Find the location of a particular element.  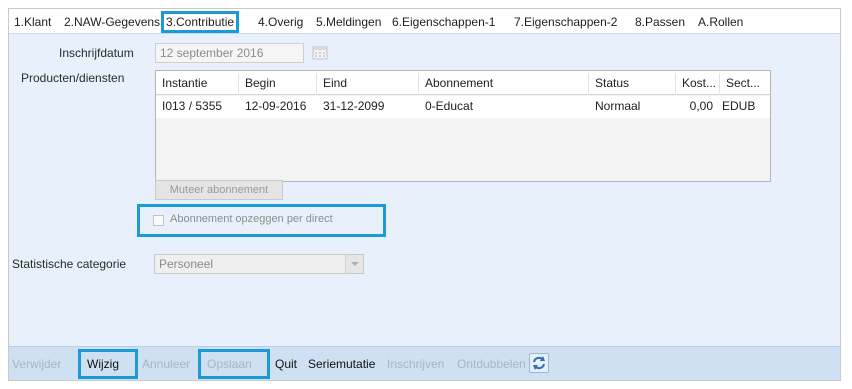

inschrijfdatum-field: 12 september 2016 is located at coordinates (229, 53).